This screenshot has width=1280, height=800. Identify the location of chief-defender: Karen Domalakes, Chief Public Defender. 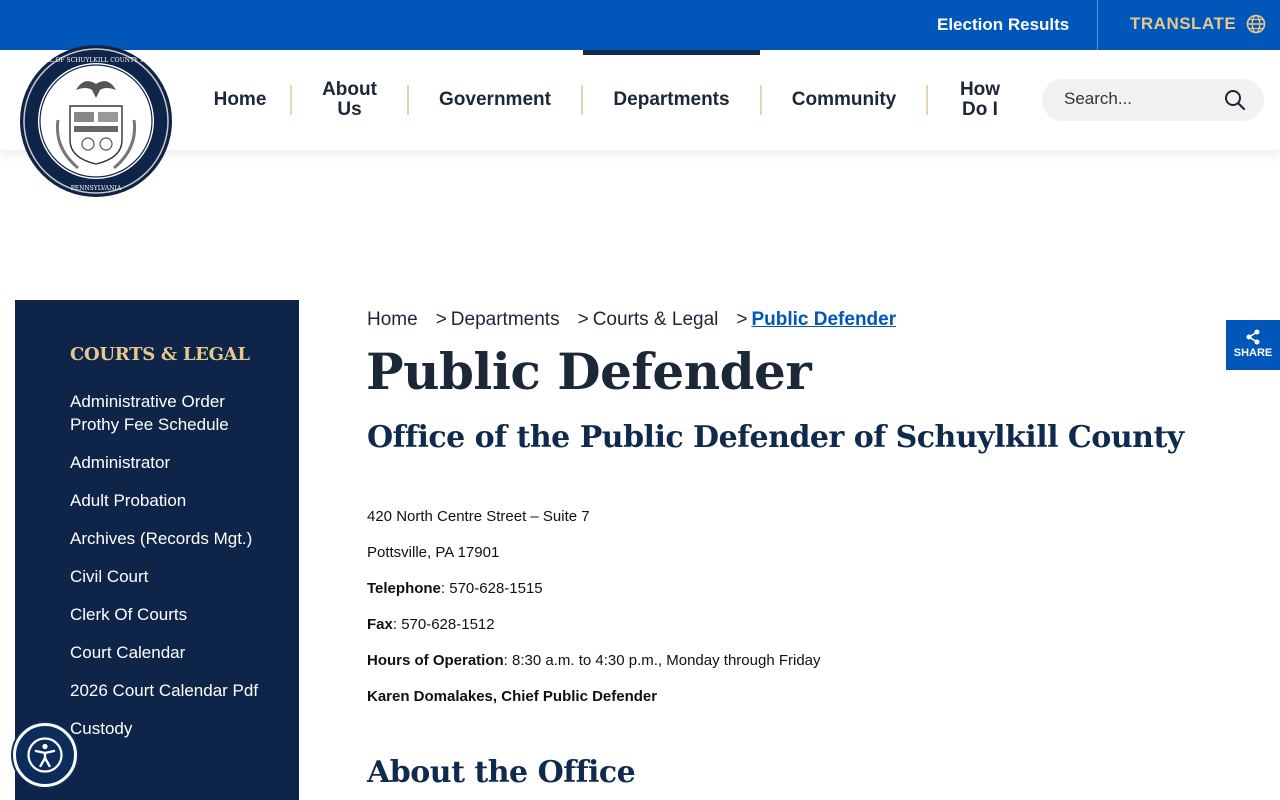
(512, 696).